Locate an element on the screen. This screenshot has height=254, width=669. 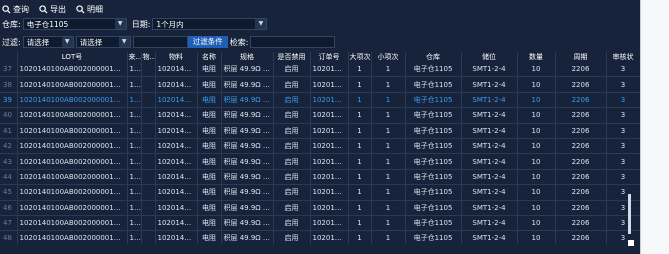
search-input is located at coordinates (293, 42).